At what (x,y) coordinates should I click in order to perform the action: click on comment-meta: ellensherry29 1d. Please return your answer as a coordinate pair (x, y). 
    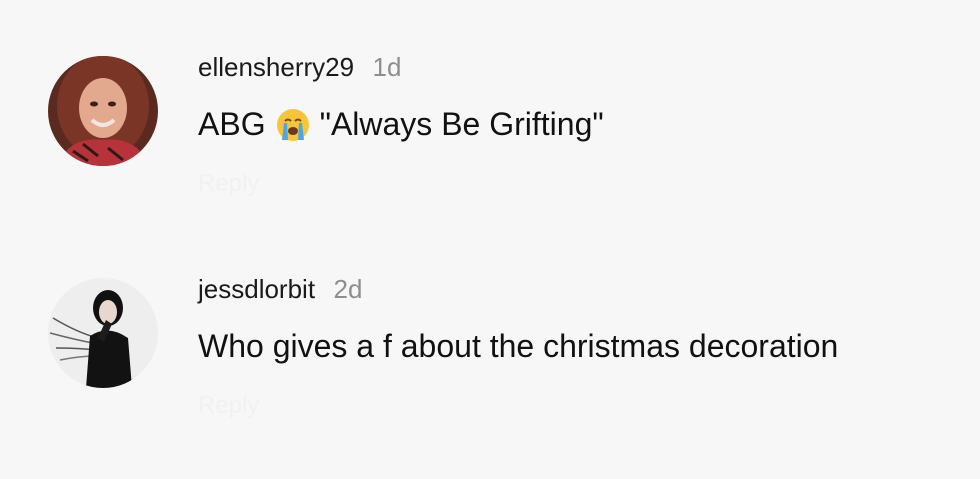
    Looking at the image, I should click on (299, 67).